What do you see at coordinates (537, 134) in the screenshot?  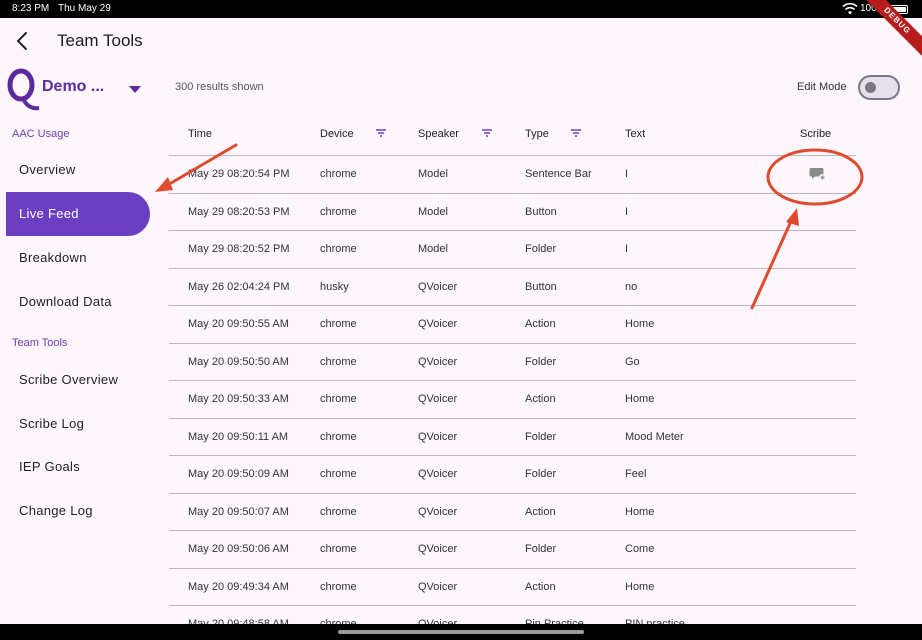 I see `header-type: Type` at bounding box center [537, 134].